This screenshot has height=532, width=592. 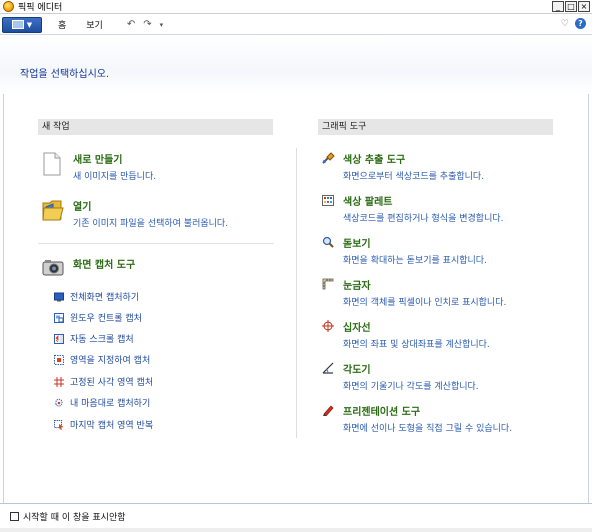 I want to click on capture-auto-scroll-label: 자동 스크롤 캡처, so click(x=102, y=340).